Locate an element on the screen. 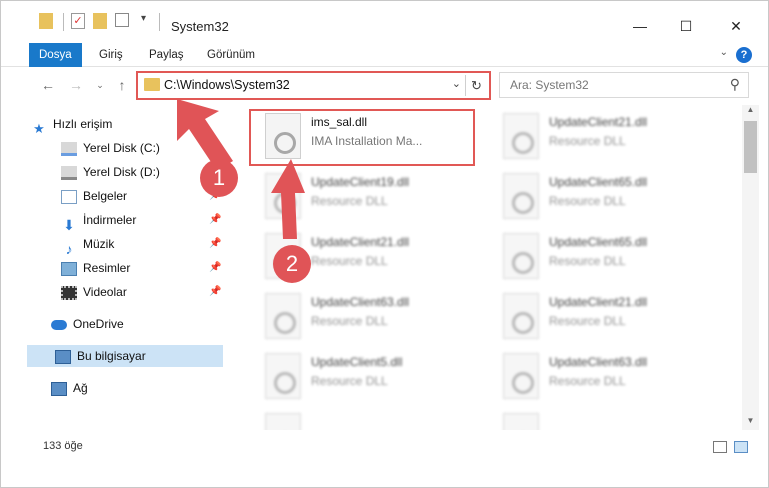 The image size is (769, 488). annotation-arrows is located at coordinates (241, 169).